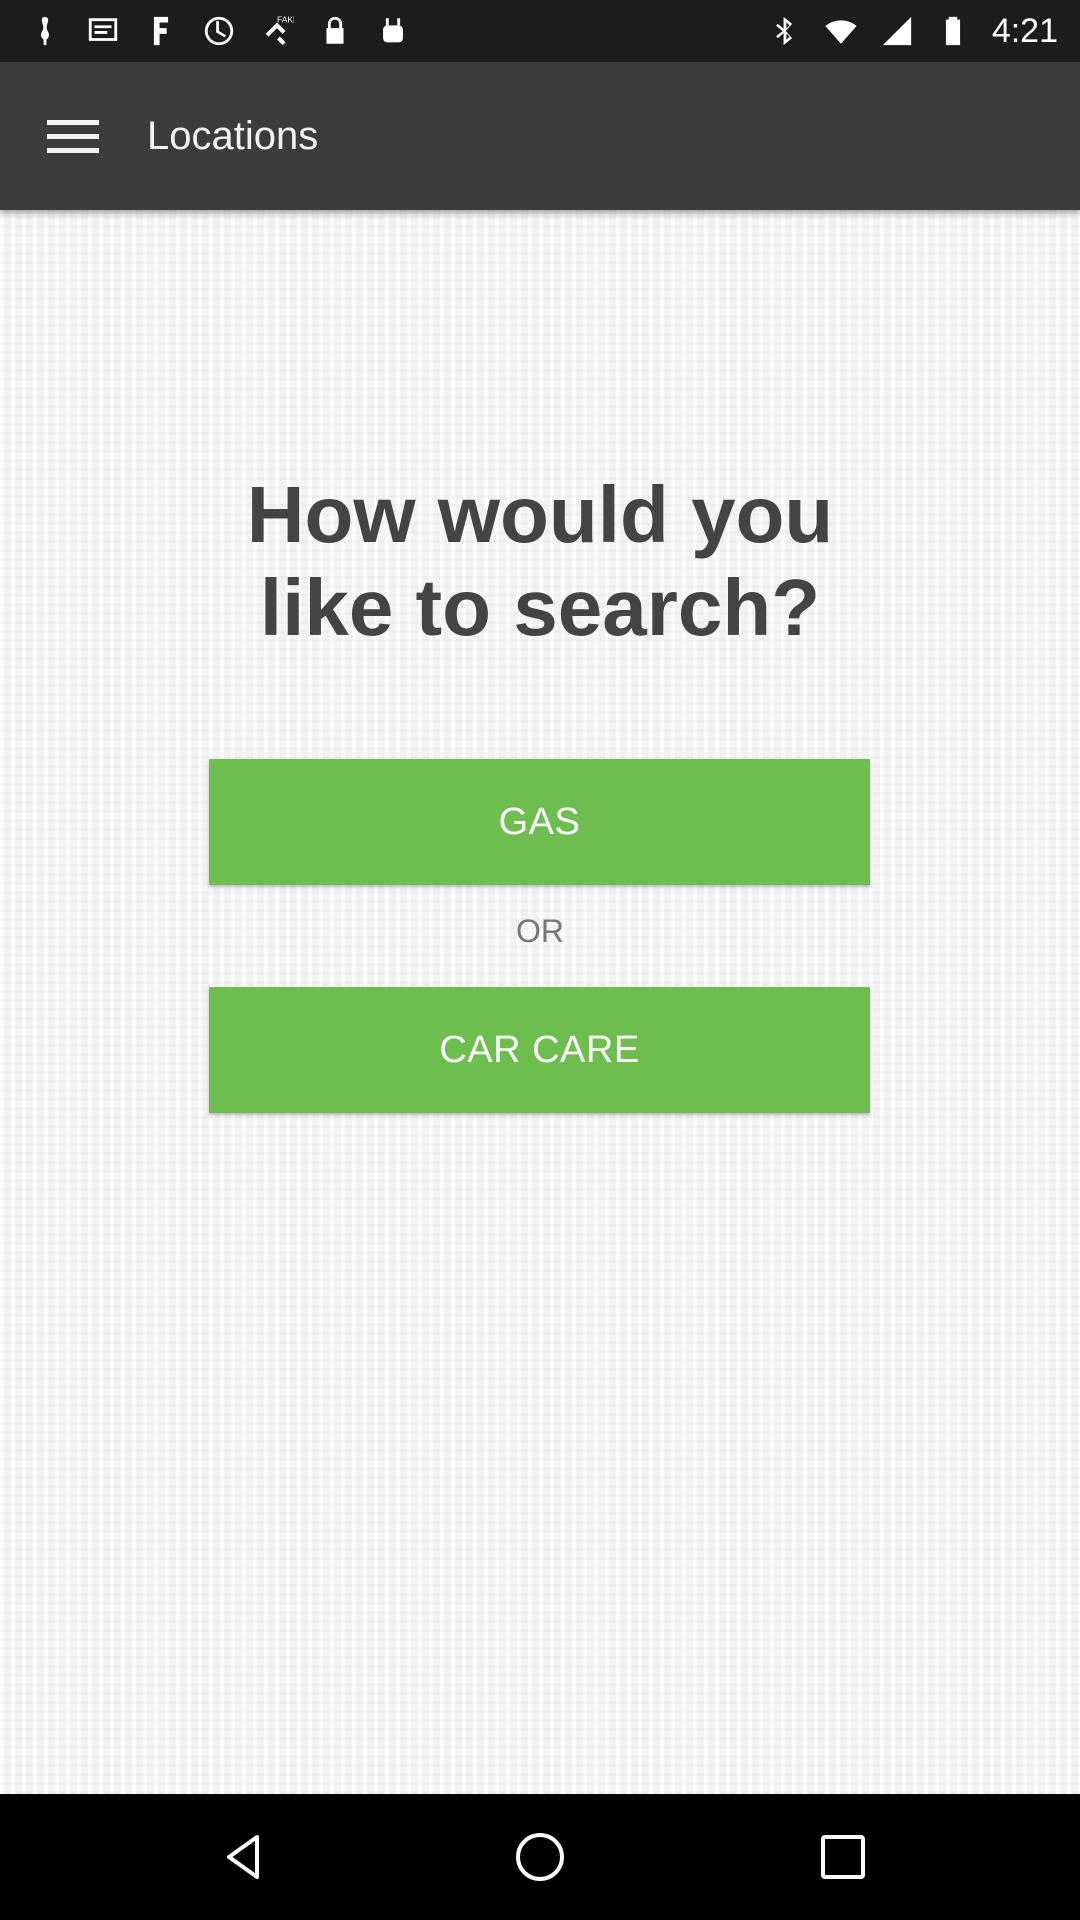 Image resolution: width=1080 pixels, height=1920 pixels. Describe the element at coordinates (540, 136) in the screenshot. I see `app-bar: Locations` at that location.